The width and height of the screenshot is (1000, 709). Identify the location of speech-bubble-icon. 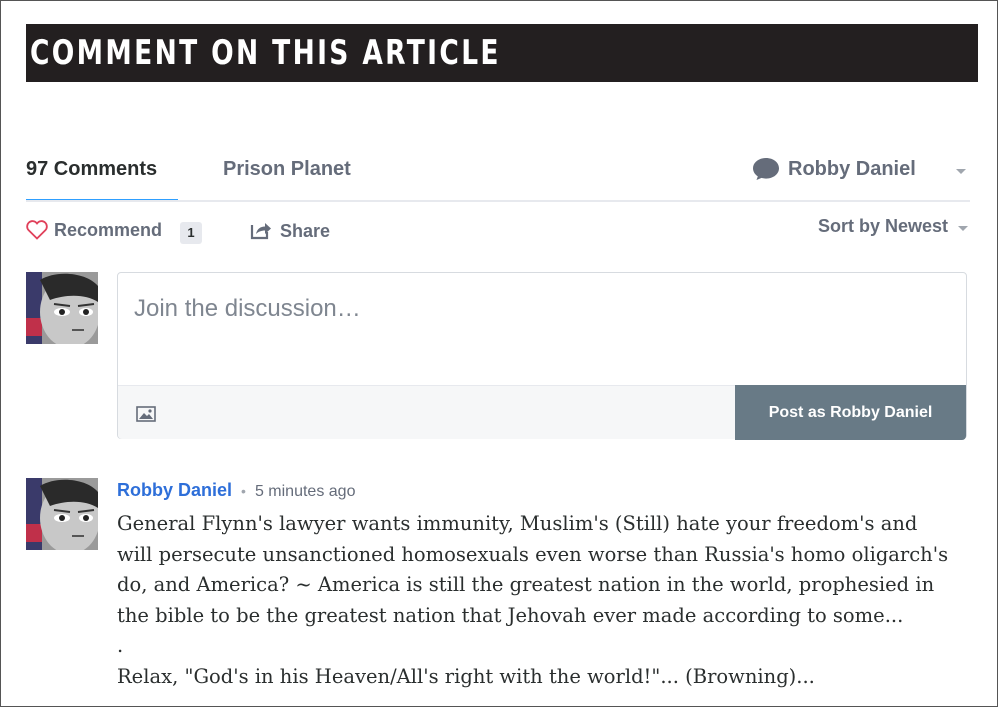
(766, 169).